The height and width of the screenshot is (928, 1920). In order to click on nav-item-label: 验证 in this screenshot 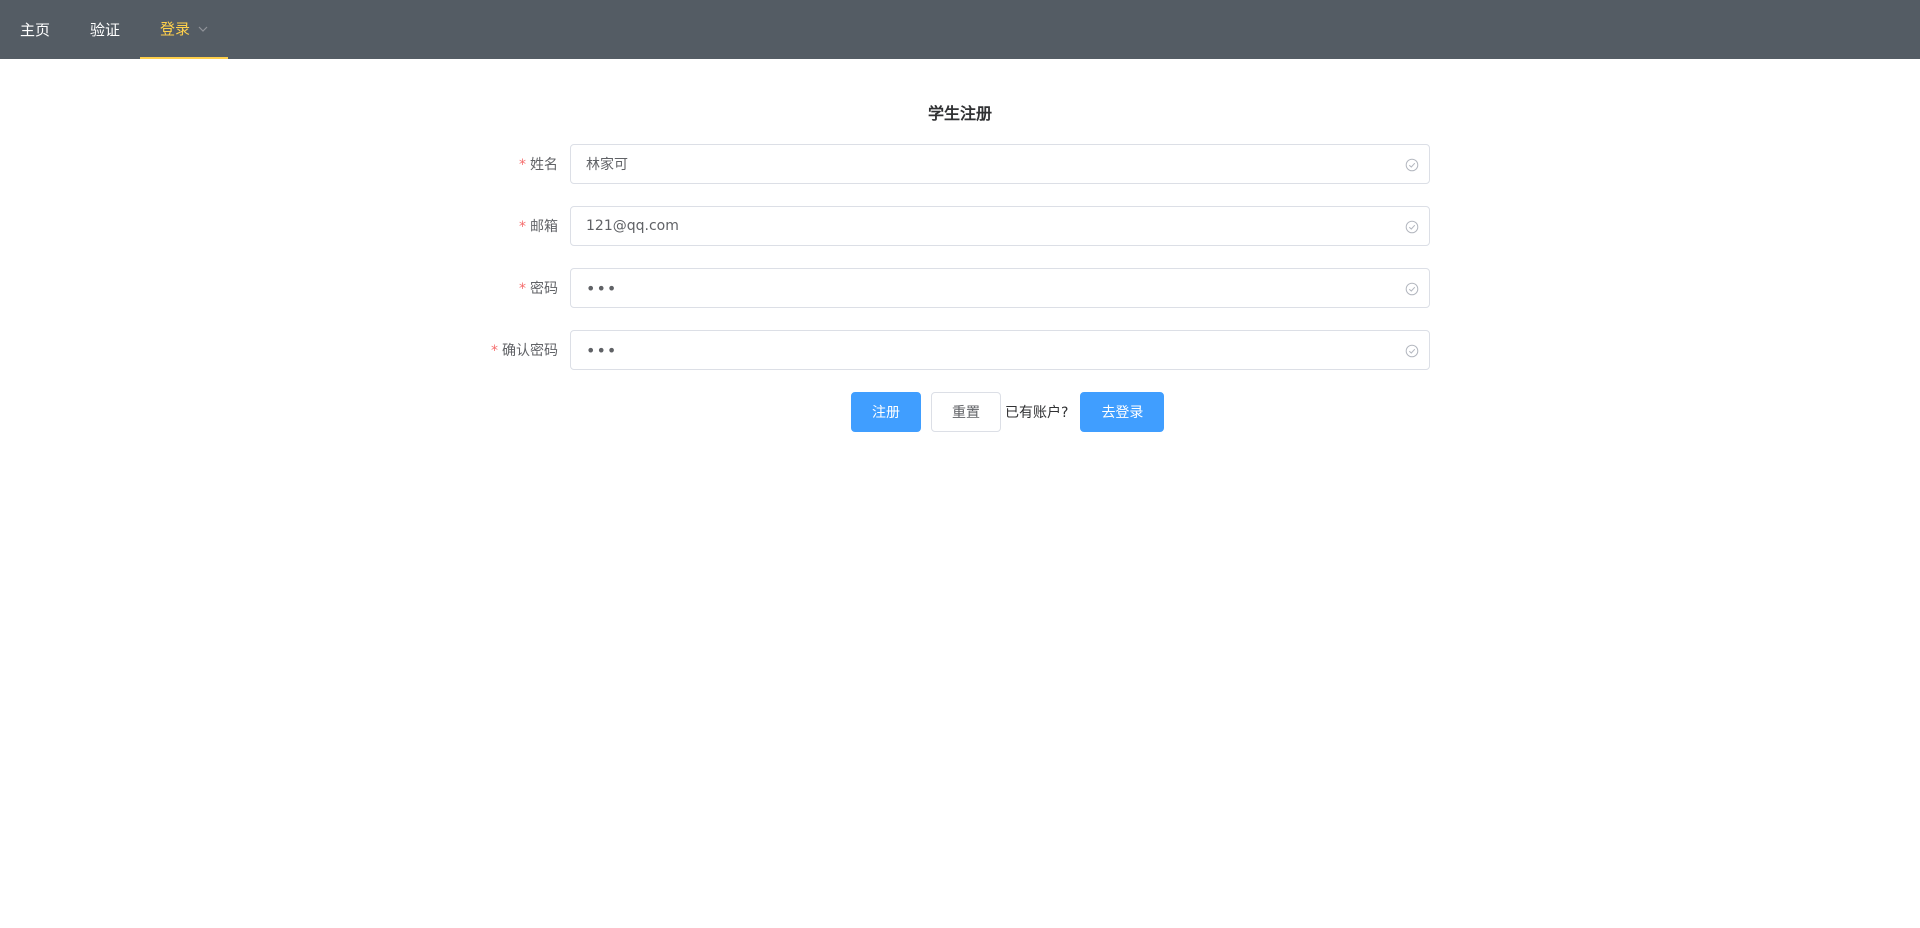, I will do `click(105, 30)`.